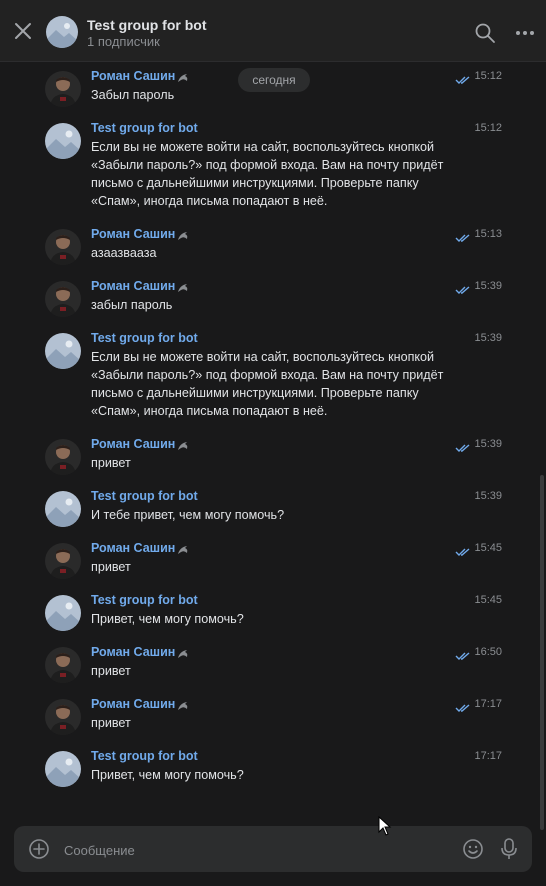  What do you see at coordinates (188, 515) in the screenshot?
I see `message-text: И тебе привет, чем могу помочь?` at bounding box center [188, 515].